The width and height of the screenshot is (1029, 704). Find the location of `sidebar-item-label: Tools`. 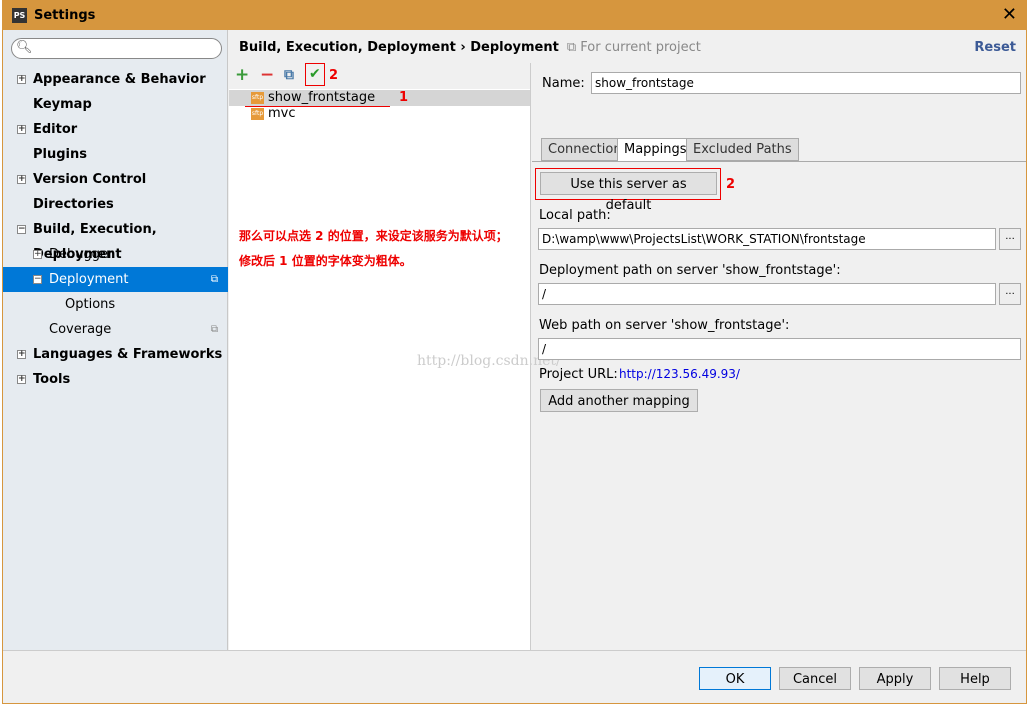

sidebar-item-label: Tools is located at coordinates (52, 379).